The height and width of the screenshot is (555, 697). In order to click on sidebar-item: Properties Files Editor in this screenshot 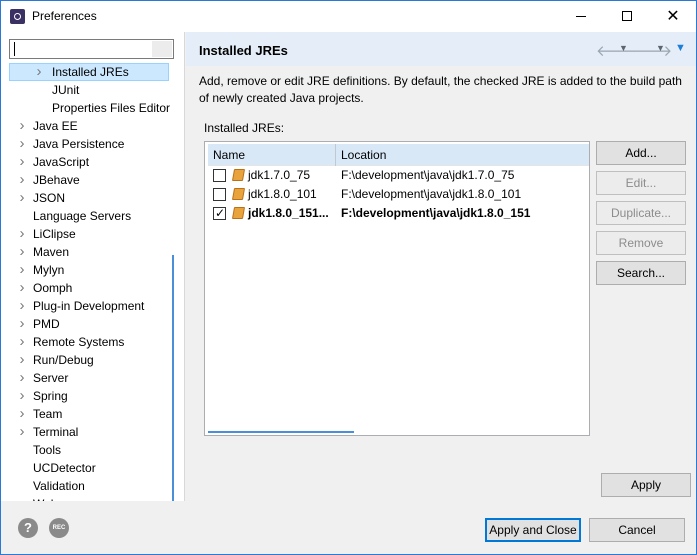, I will do `click(87, 108)`.